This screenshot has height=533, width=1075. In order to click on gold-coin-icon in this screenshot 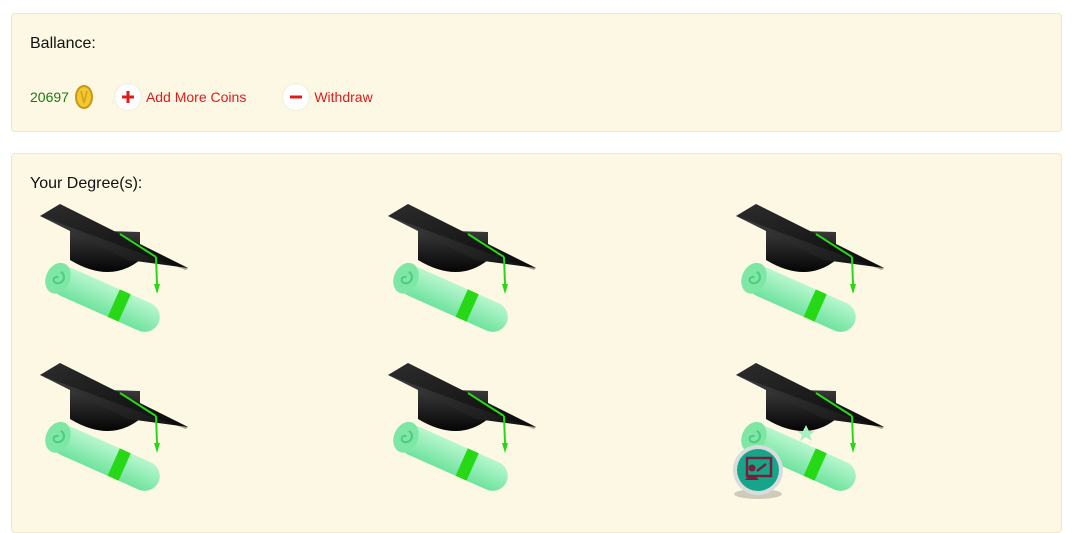, I will do `click(83, 97)`.